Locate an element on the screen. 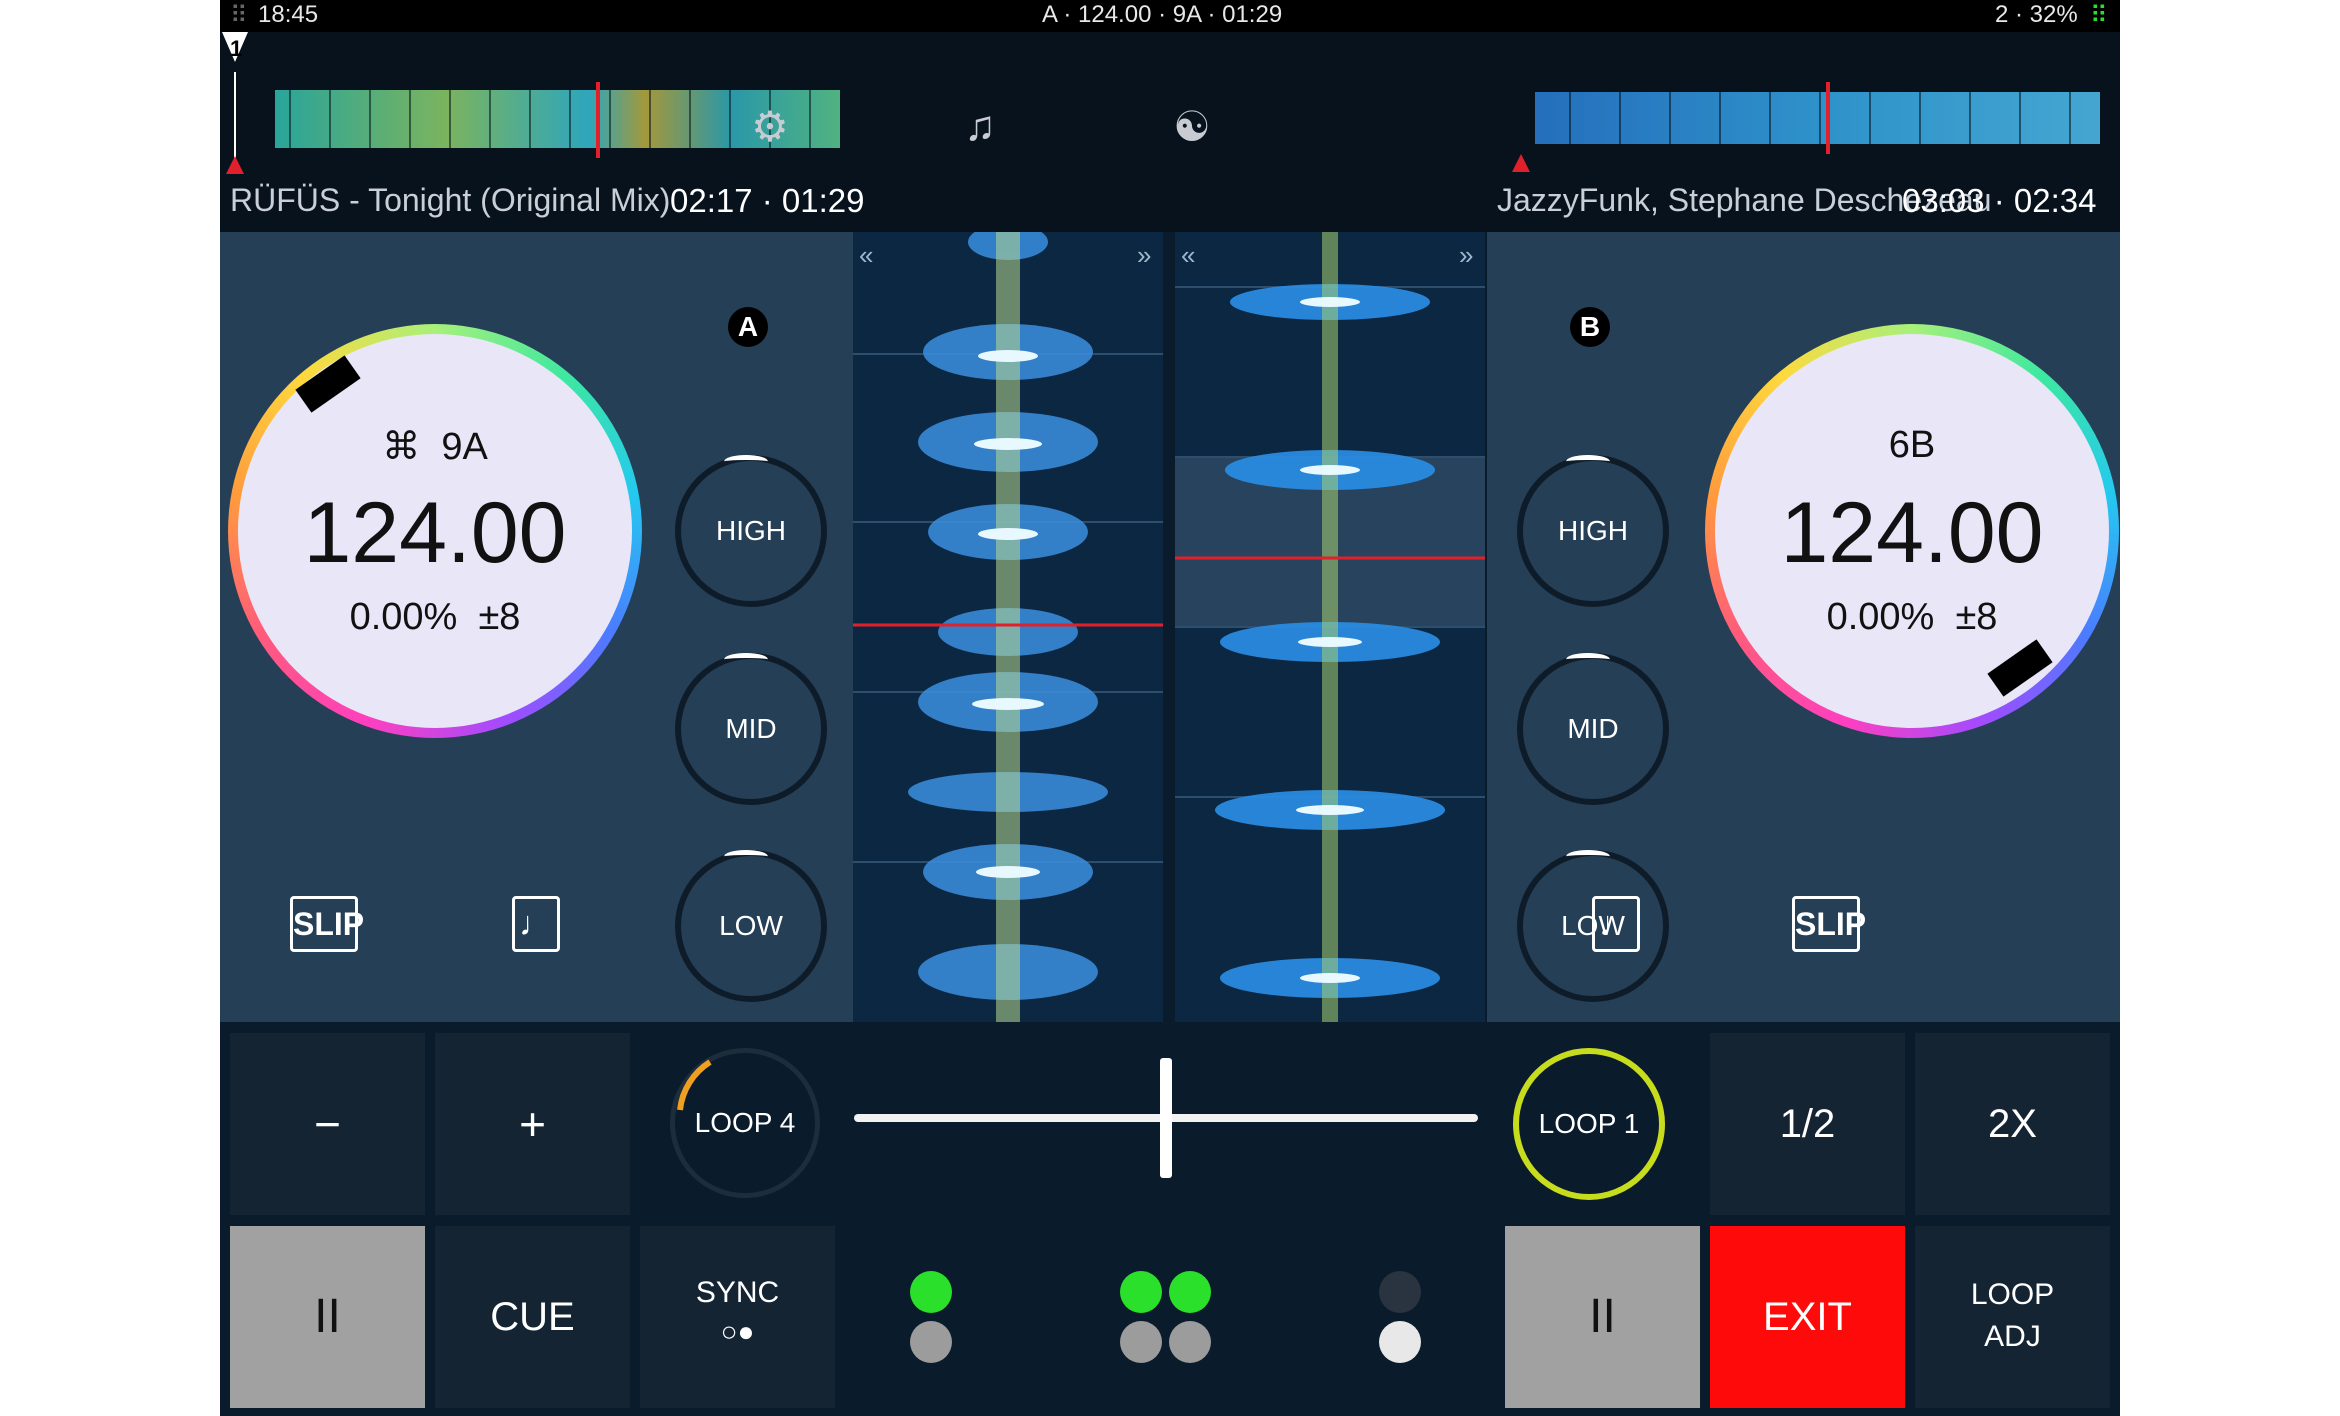  sync-label: SYNC is located at coordinates (737, 1292).